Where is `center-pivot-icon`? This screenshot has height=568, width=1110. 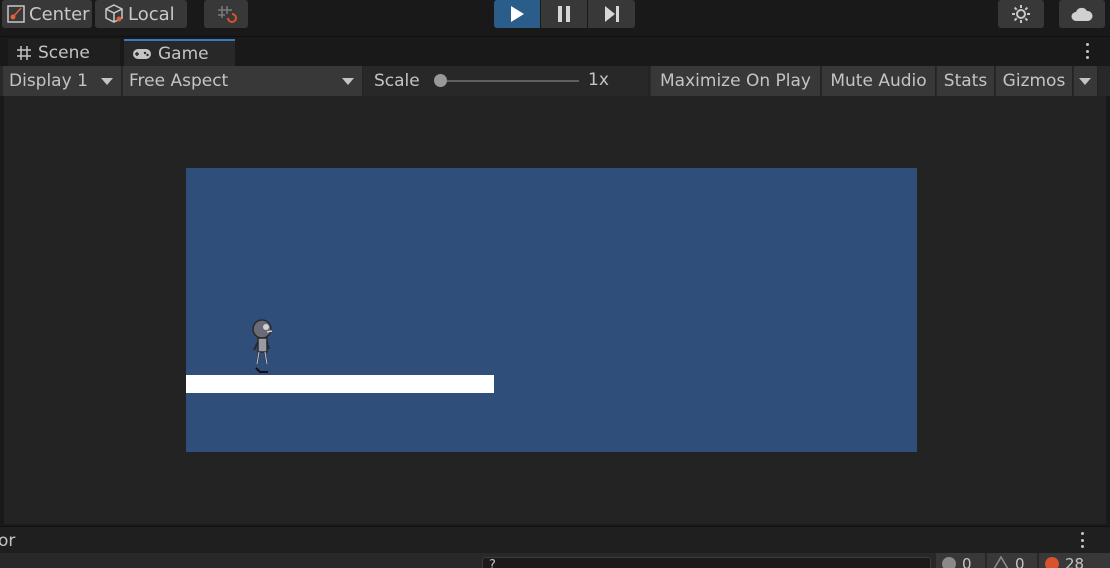
center-pivot-icon is located at coordinates (16, 14).